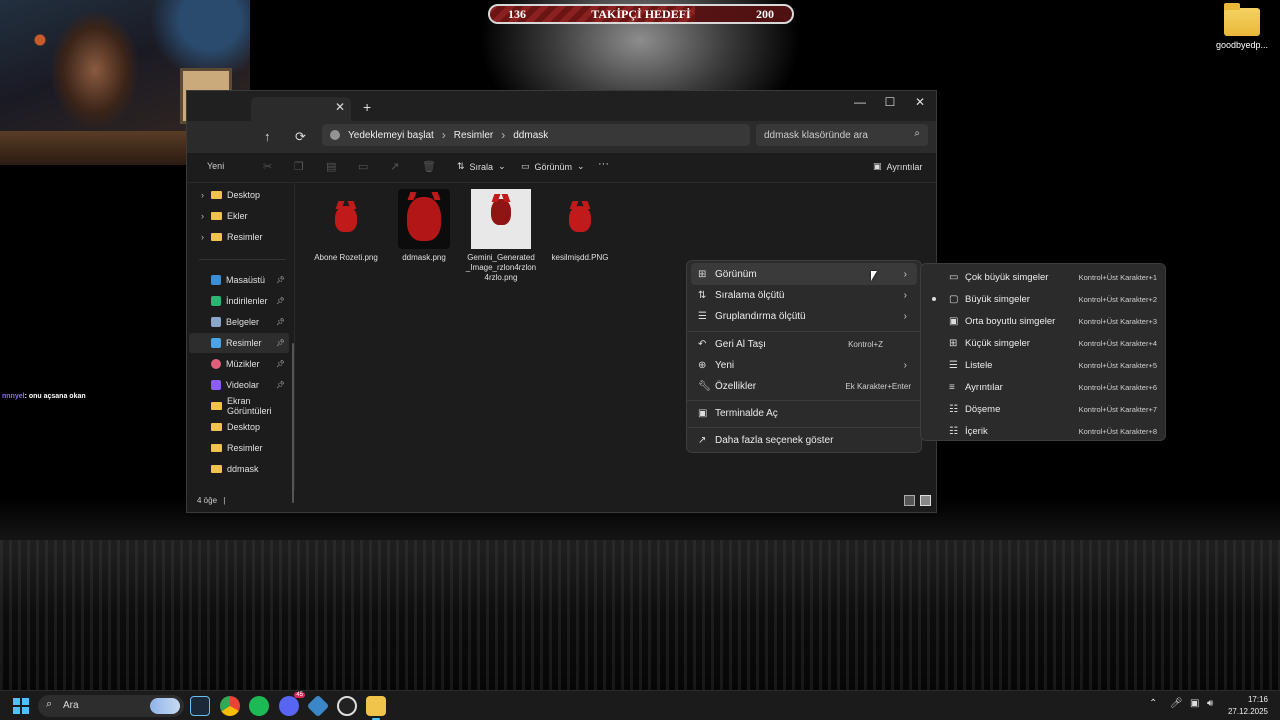 Image resolution: width=1280 pixels, height=720 pixels. Describe the element at coordinates (703, 413) in the screenshot. I see `terminal-icon: ▣` at that location.